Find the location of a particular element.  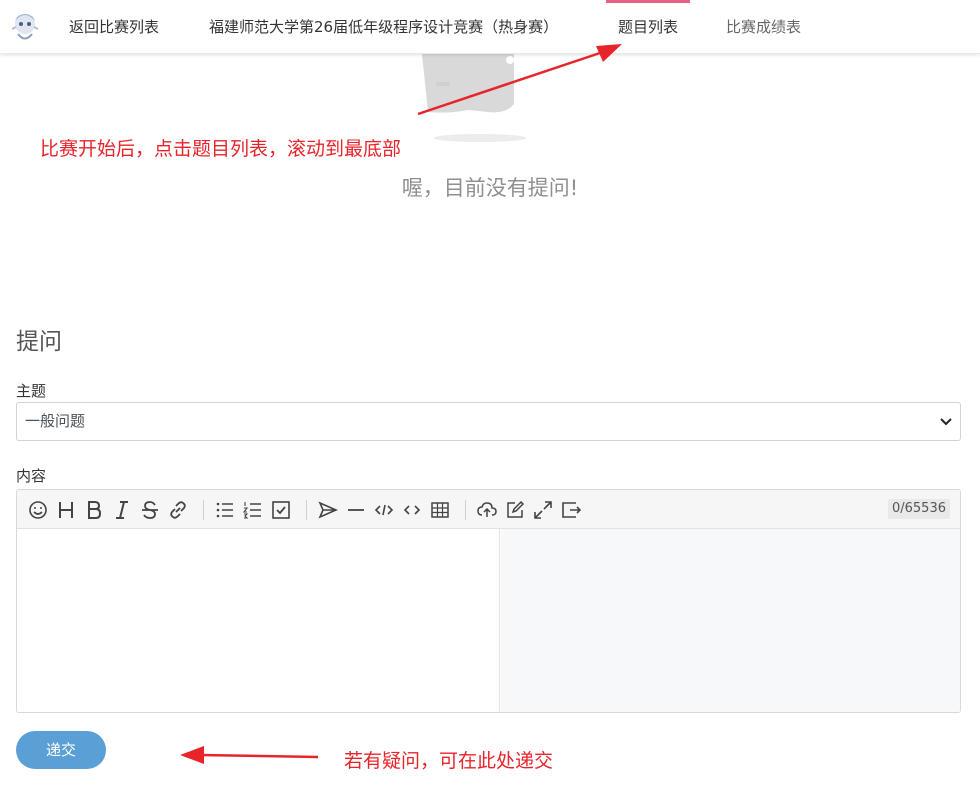

nav-back-to-contests: 返回比赛列表 is located at coordinates (114, 27).